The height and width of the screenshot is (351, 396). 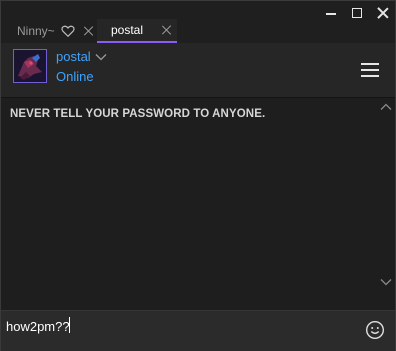 What do you see at coordinates (73, 56) in the screenshot?
I see `contact-name: postal` at bounding box center [73, 56].